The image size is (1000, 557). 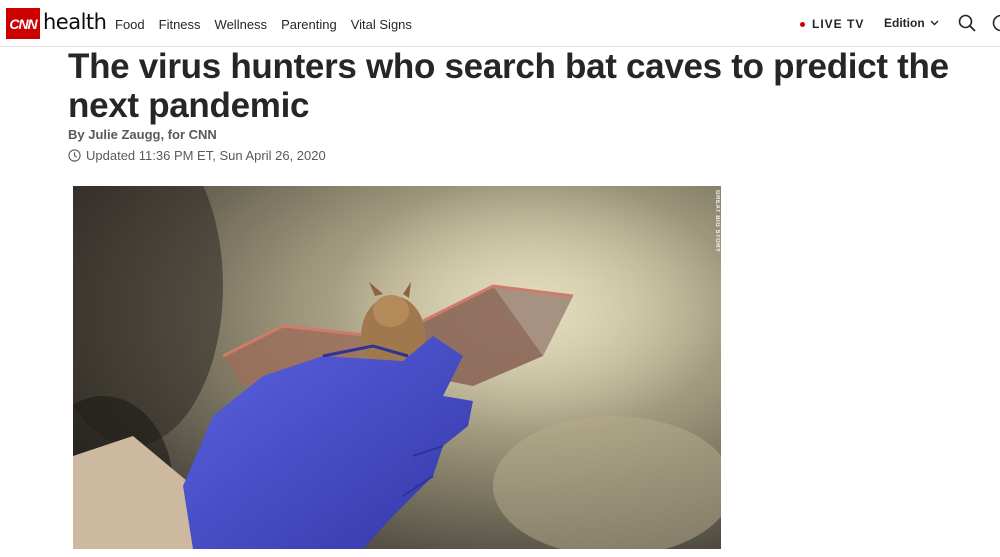 What do you see at coordinates (309, 24) in the screenshot?
I see `nav-item-parenting: Parenting` at bounding box center [309, 24].